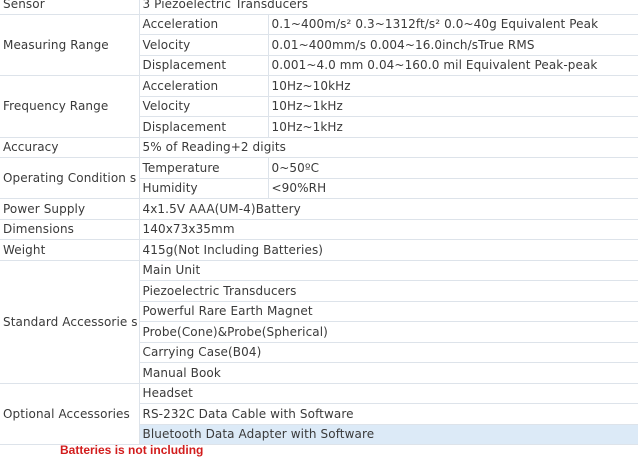 This screenshot has height=460, width=640. What do you see at coordinates (132, 450) in the screenshot?
I see `batteries-note: Batteries is not including` at bounding box center [132, 450].